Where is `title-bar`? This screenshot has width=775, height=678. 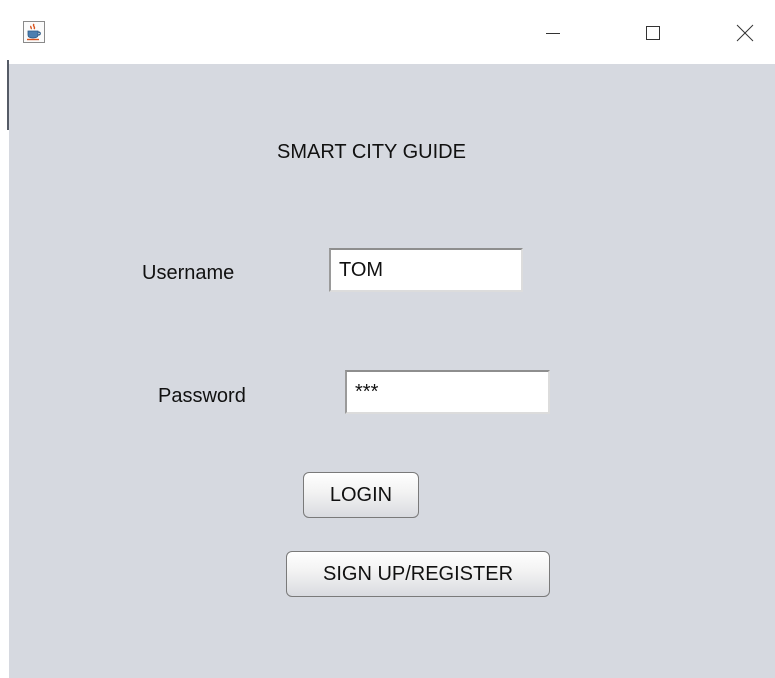
title-bar is located at coordinates (392, 32).